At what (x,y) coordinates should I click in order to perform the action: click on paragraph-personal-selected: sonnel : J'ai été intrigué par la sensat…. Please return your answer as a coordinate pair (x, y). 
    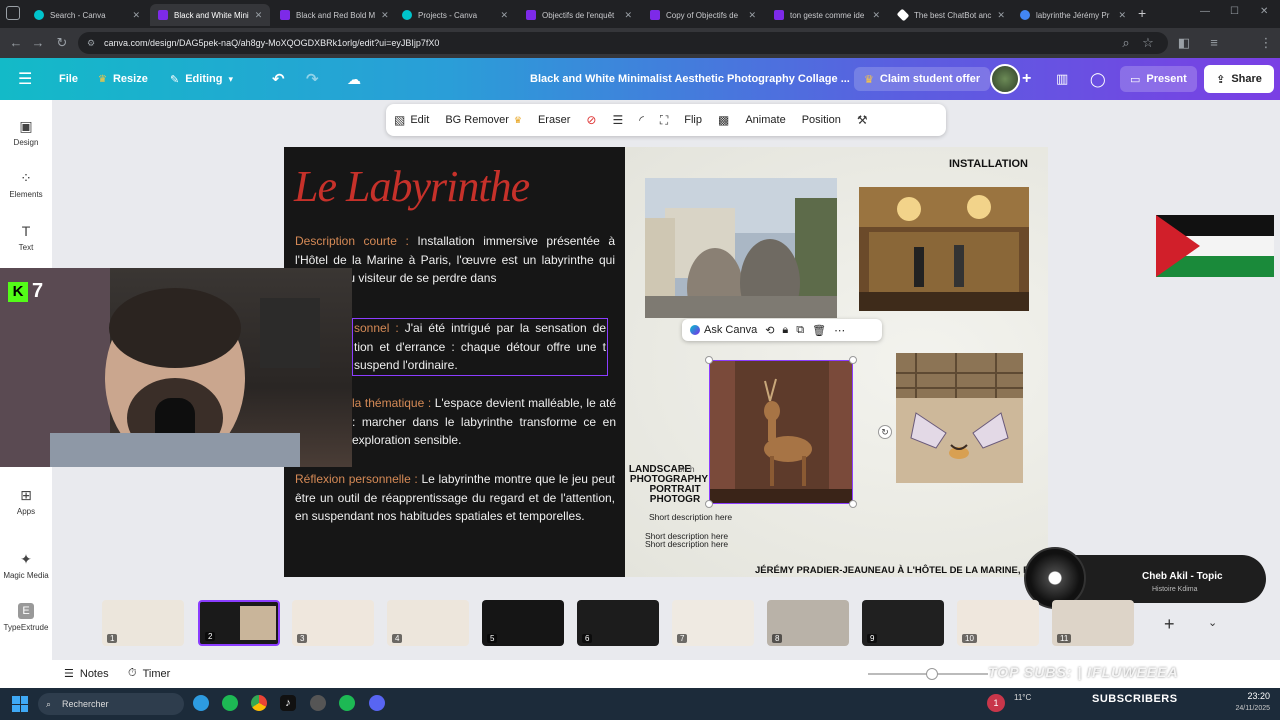
    Looking at the image, I should click on (480, 347).